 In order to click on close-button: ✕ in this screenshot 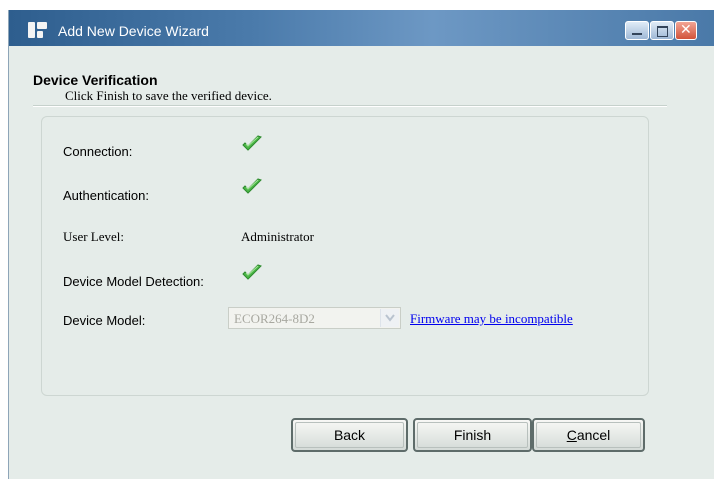, I will do `click(686, 30)`.